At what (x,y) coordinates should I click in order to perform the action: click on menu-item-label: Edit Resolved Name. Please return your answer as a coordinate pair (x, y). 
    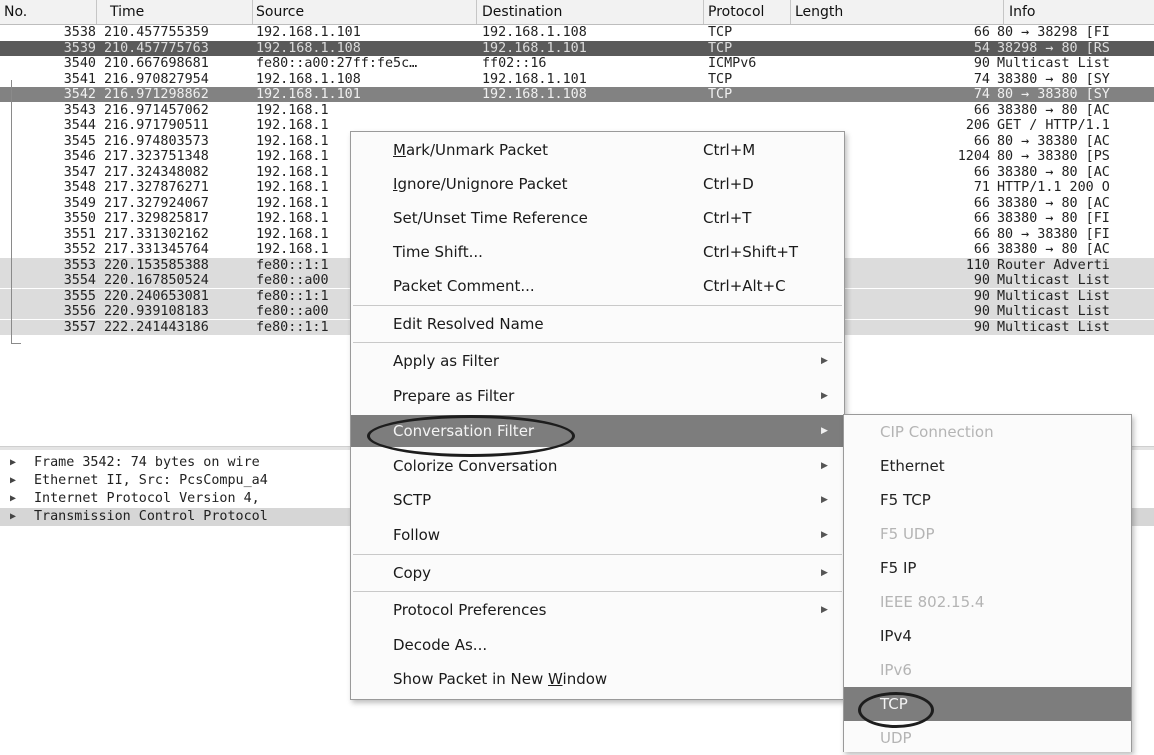
    Looking at the image, I should click on (468, 324).